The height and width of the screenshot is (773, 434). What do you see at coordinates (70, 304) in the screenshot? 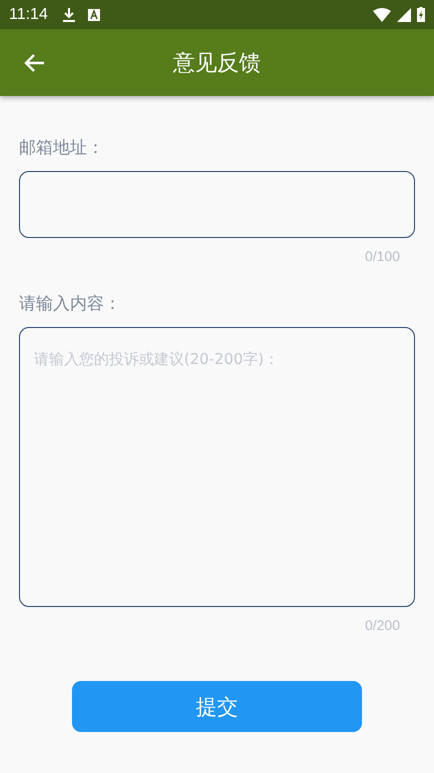
I see `field-label: 请输入内容：` at bounding box center [70, 304].